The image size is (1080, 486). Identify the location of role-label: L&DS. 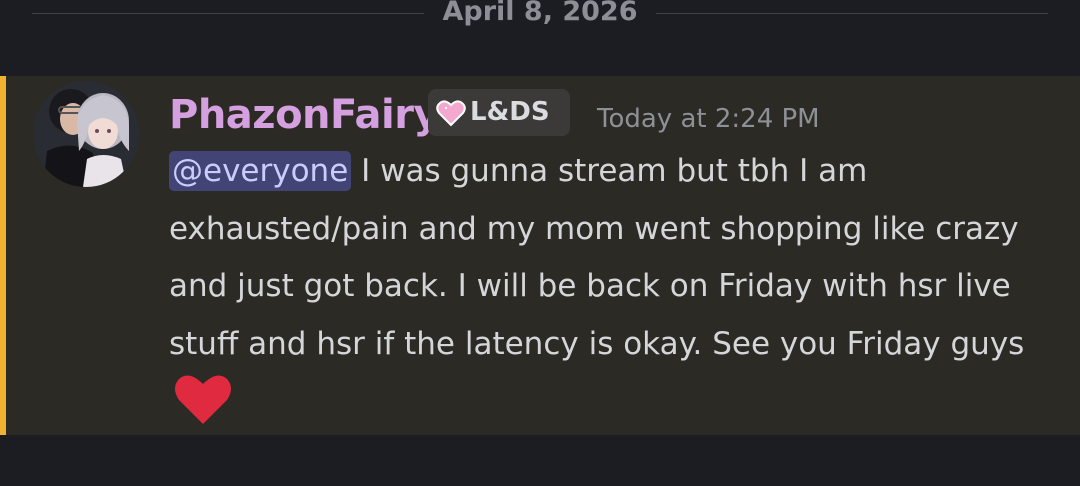
(510, 112).